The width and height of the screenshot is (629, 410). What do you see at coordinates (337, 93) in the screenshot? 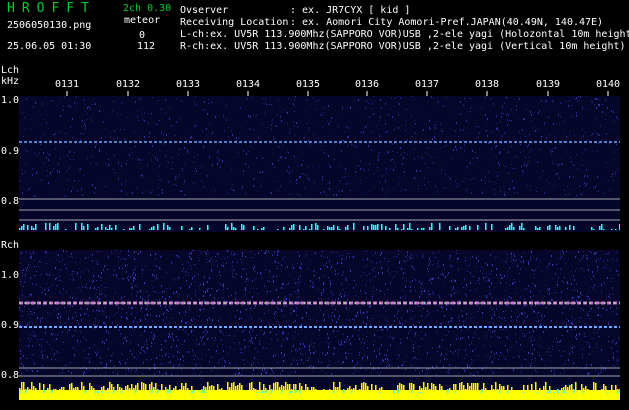
I see `tick-marks` at bounding box center [337, 93].